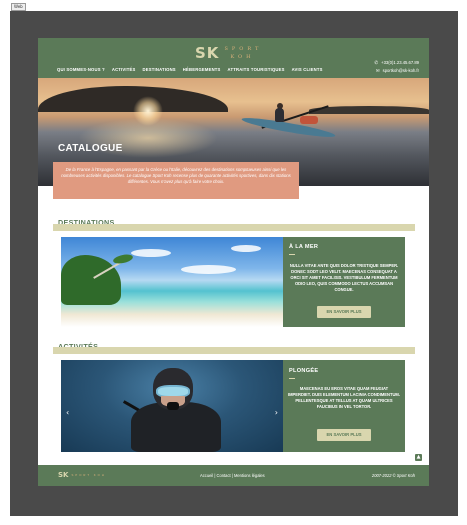 The width and height of the screenshot is (467, 525). I want to click on diver-image: ‹ ›, so click(172, 406).